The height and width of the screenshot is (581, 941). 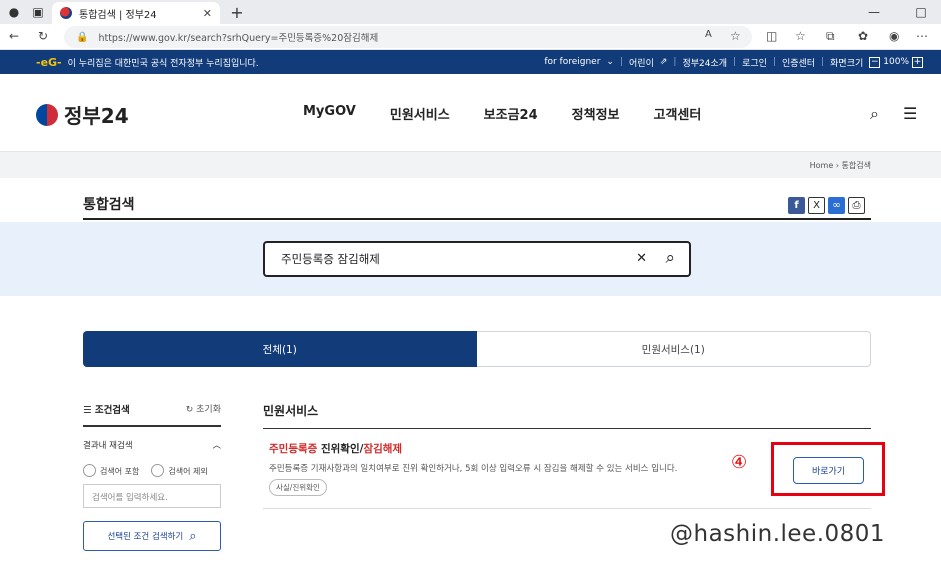 What do you see at coordinates (917, 62) in the screenshot?
I see `zoom-in-button: +` at bounding box center [917, 62].